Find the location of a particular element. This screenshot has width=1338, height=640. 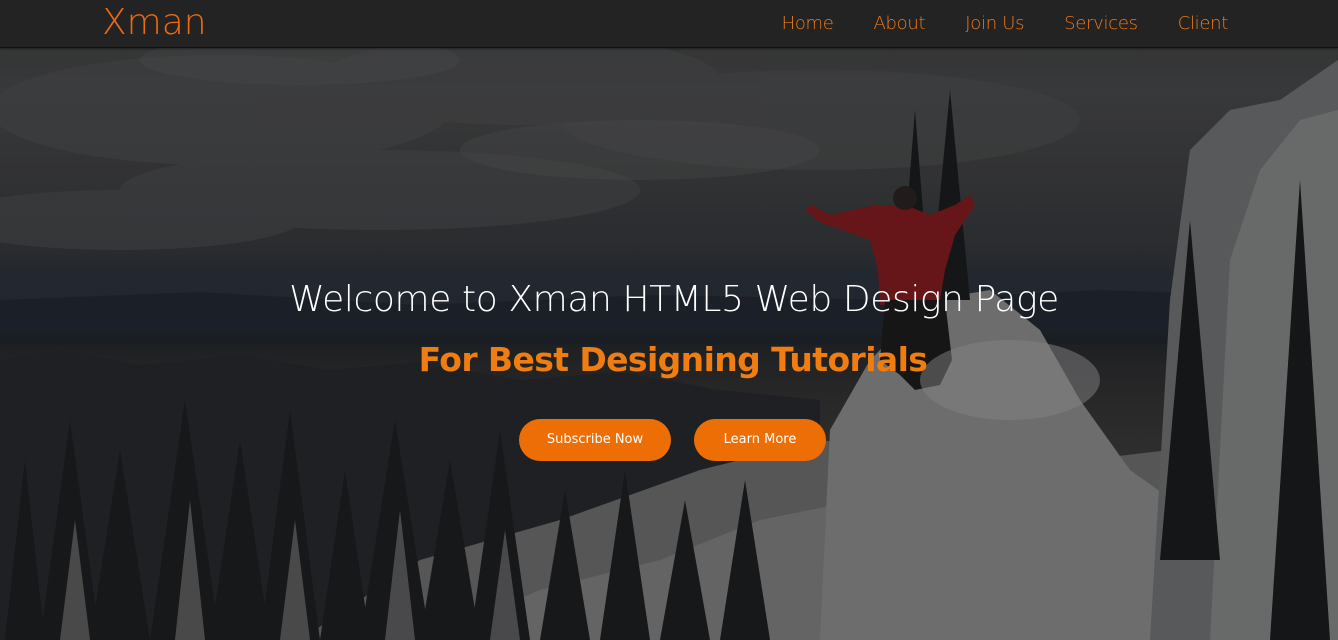

nav-link-about: About is located at coordinates (900, 23).